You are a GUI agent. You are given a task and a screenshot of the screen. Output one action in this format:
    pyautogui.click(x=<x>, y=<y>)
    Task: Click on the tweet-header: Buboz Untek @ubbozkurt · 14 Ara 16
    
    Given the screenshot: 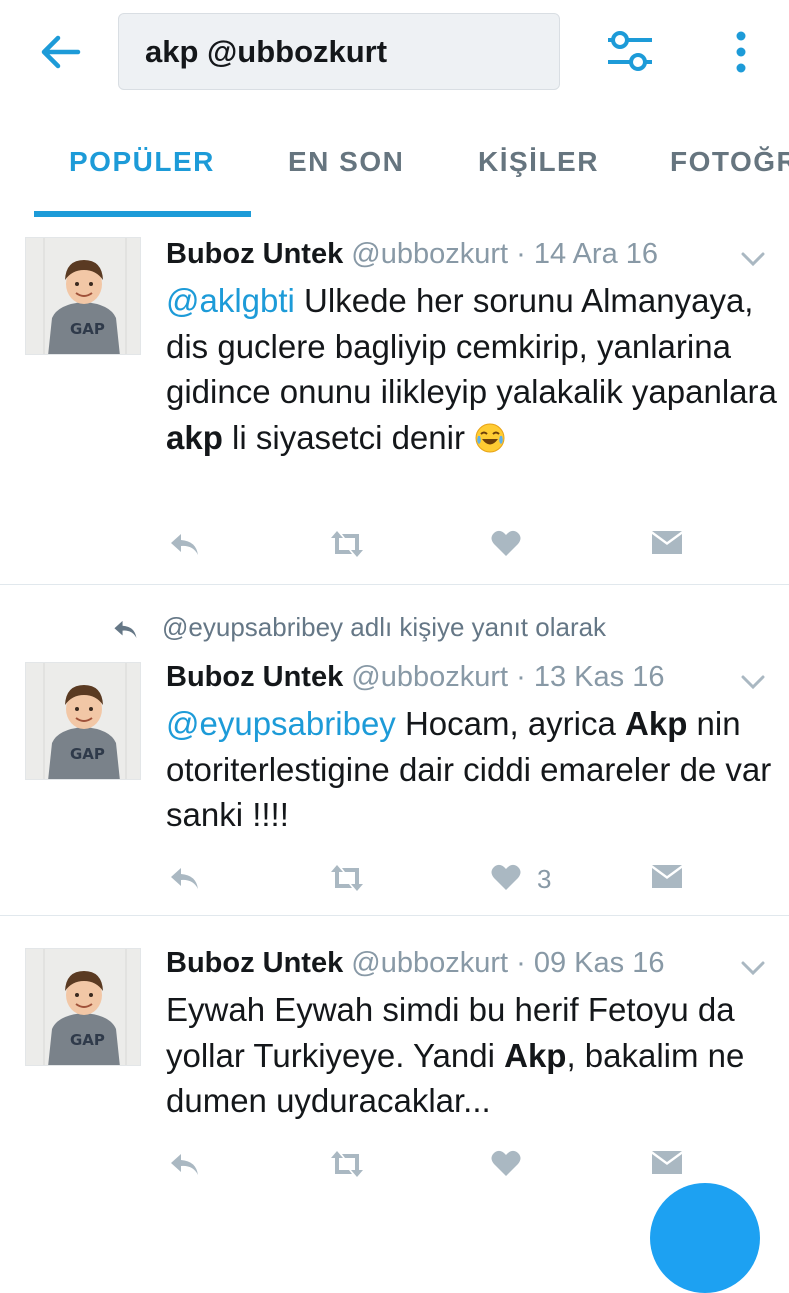 What is the action you would take?
    pyautogui.click(x=412, y=254)
    